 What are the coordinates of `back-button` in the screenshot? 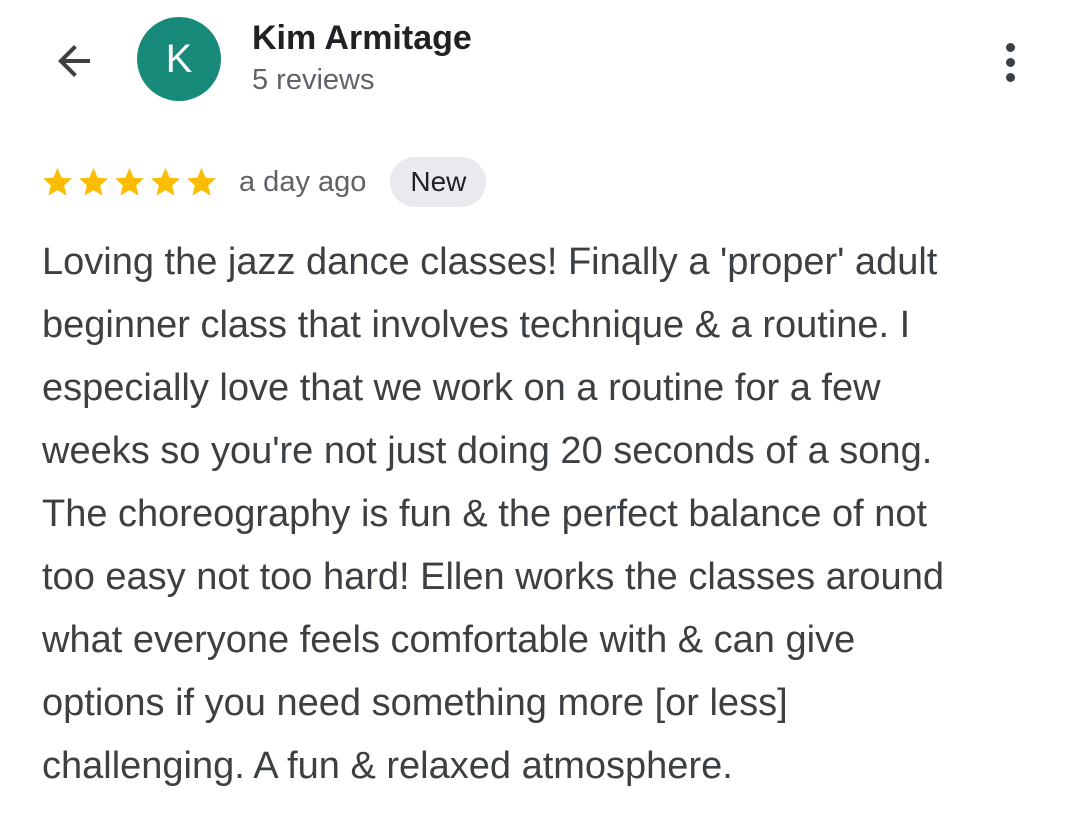 It's located at (74, 61).